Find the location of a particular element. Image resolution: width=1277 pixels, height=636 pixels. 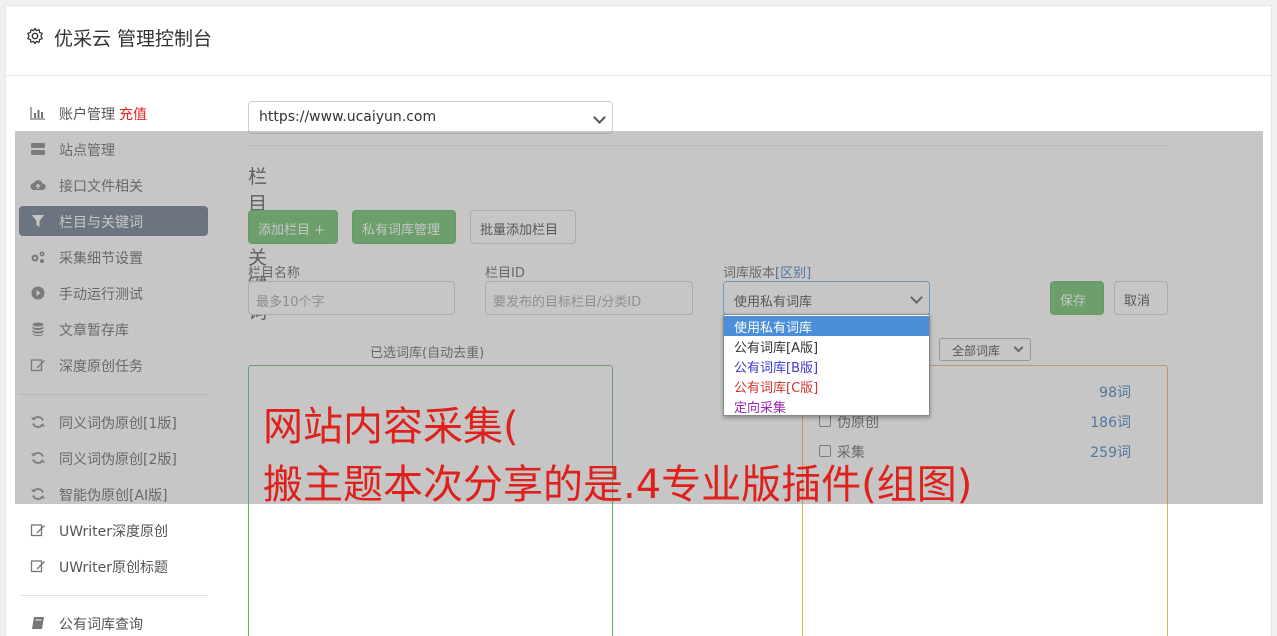

sidebar-item-uwriter-title: UWriter原创标题 is located at coordinates (113, 566).